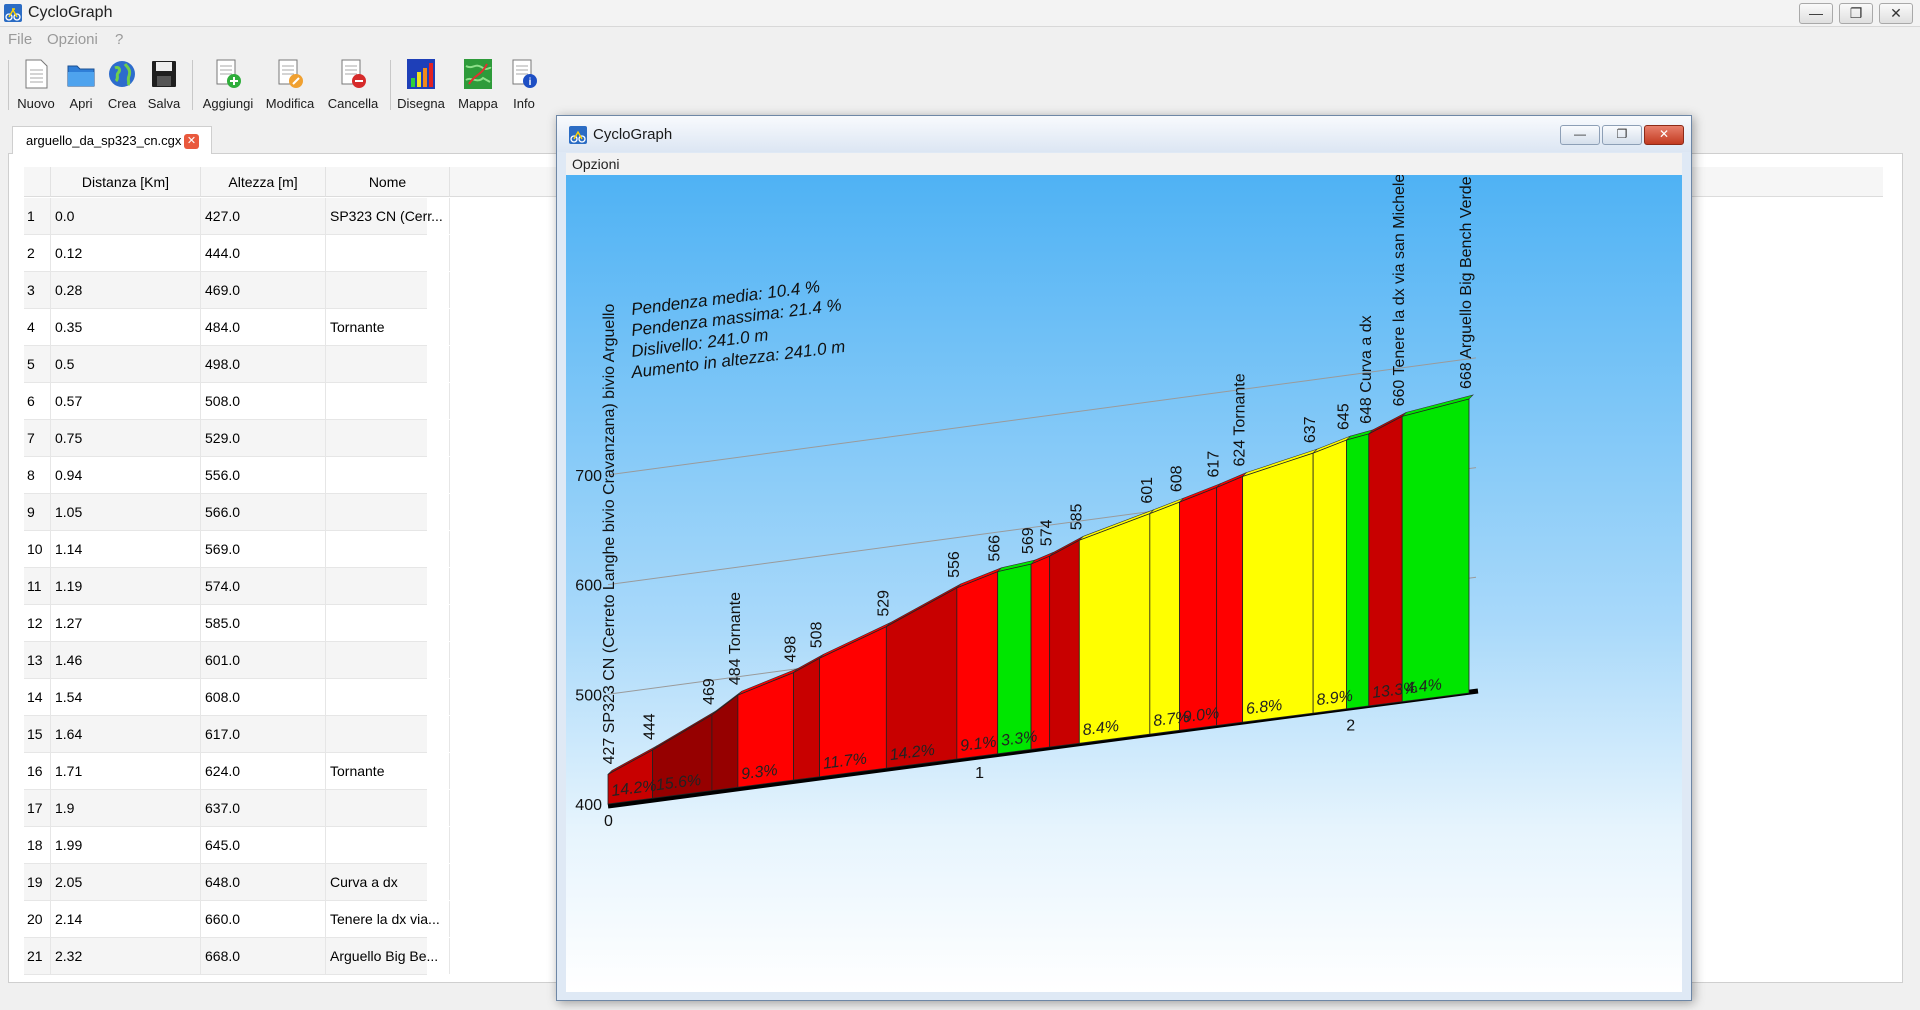 This screenshot has height=1010, width=1920. I want to click on distance-cell: 1.71, so click(126, 771).